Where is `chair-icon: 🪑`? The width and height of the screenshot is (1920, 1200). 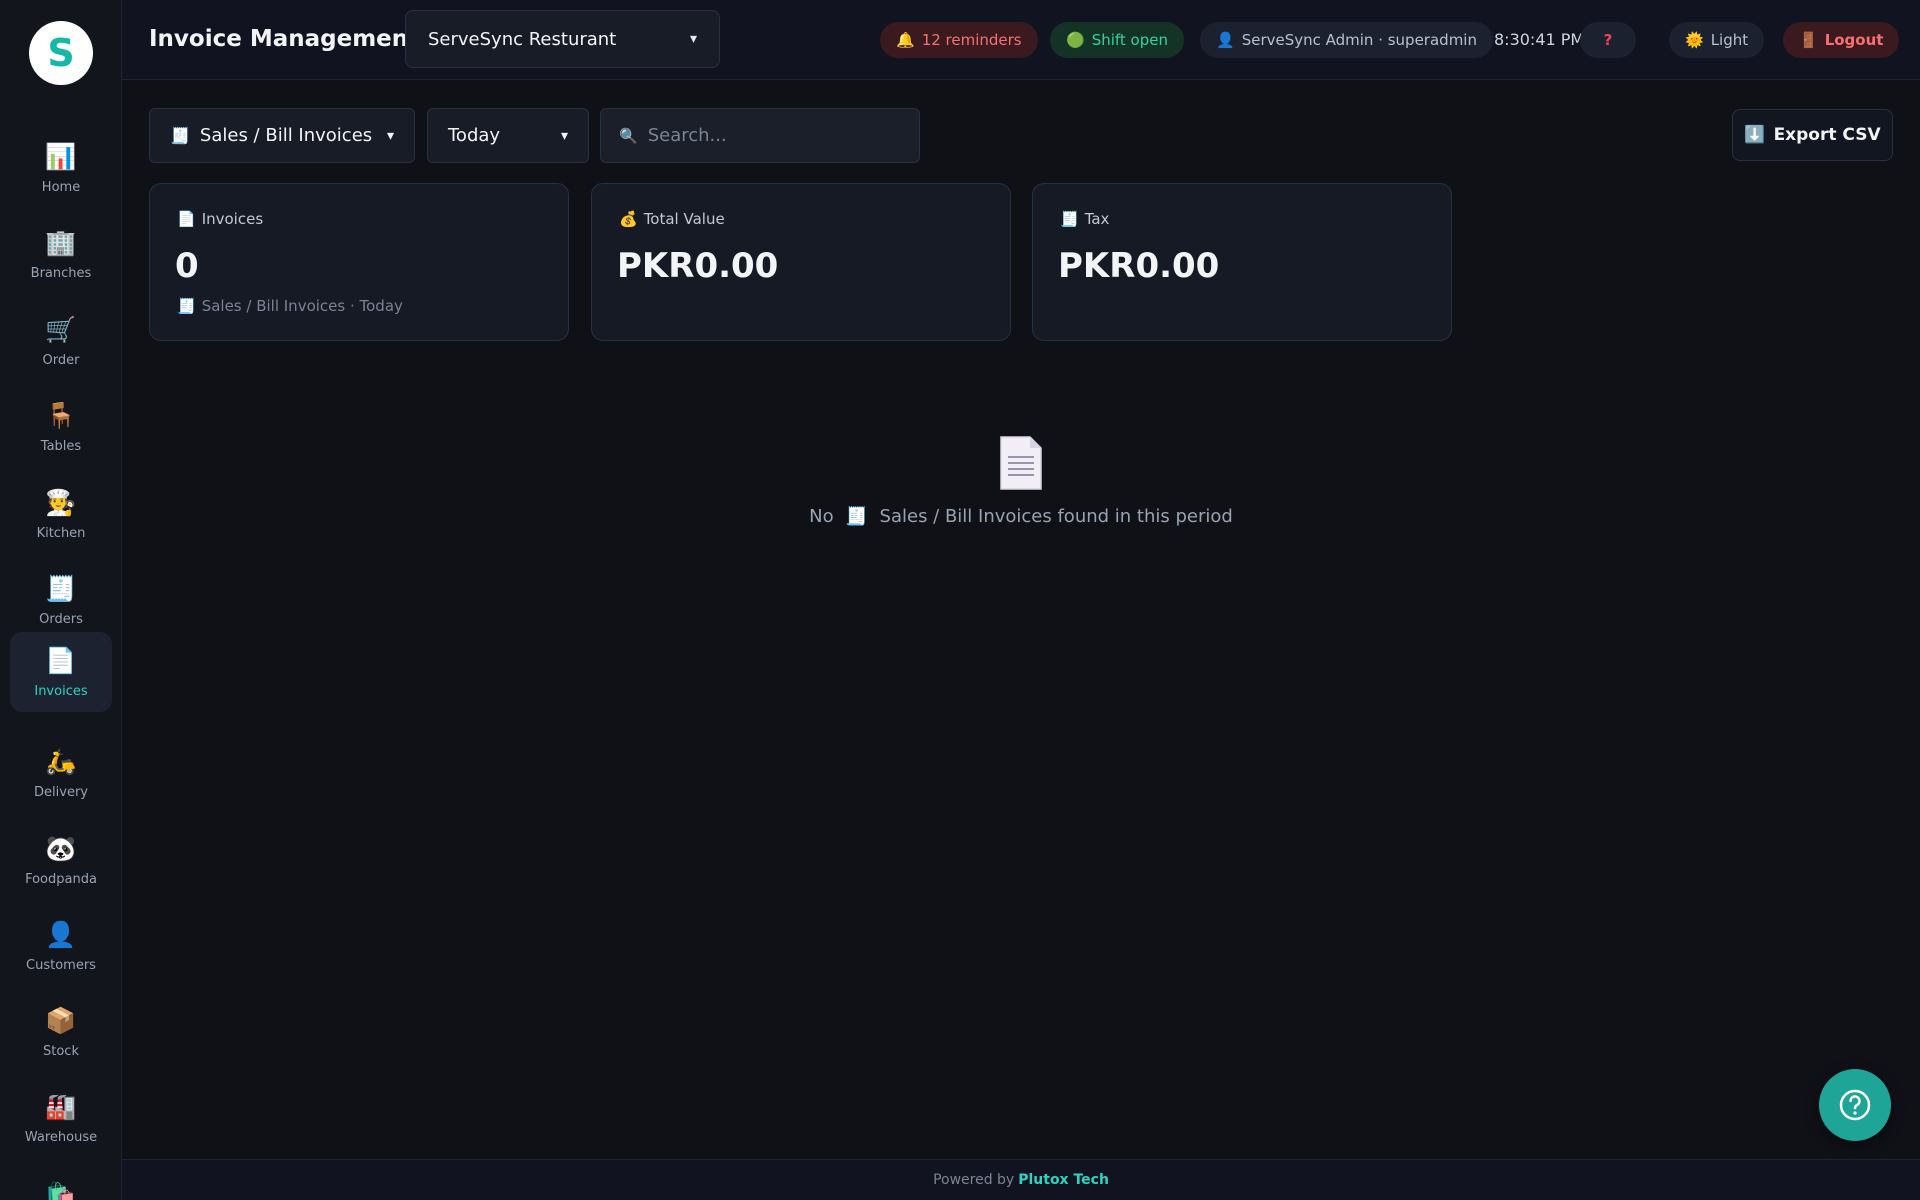
chair-icon: 🪑 is located at coordinates (61, 415).